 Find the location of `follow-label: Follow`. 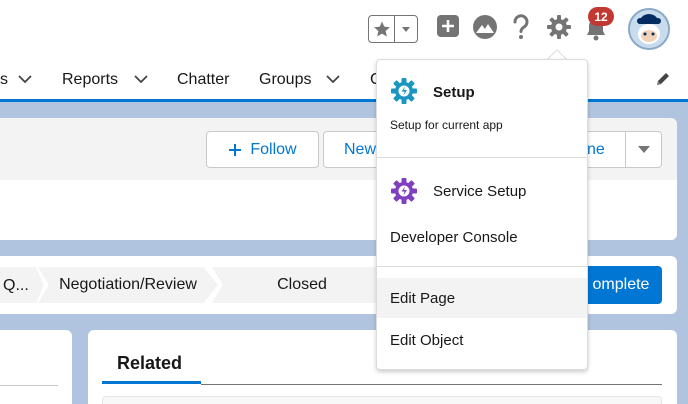

follow-label: Follow is located at coordinates (273, 149).